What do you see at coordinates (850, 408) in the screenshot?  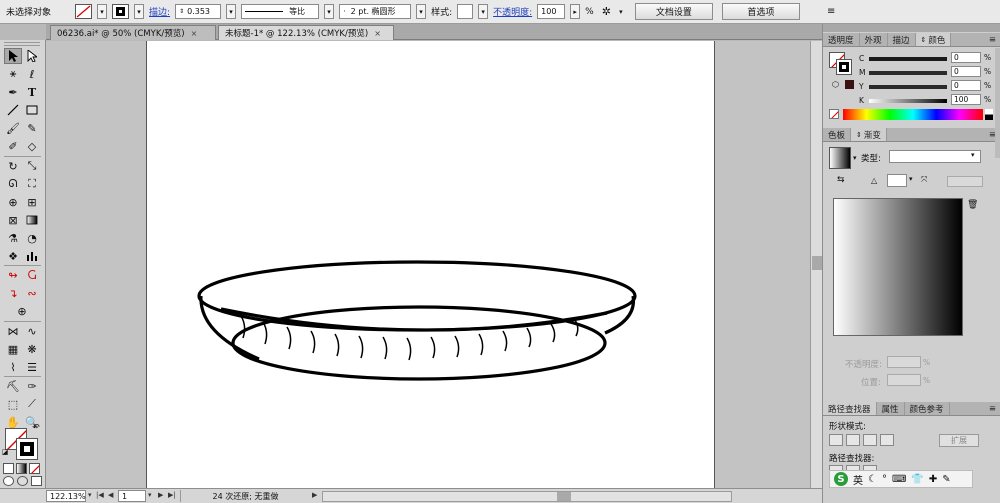 I see `tab-pathfinder: 路径查找器` at bounding box center [850, 408].